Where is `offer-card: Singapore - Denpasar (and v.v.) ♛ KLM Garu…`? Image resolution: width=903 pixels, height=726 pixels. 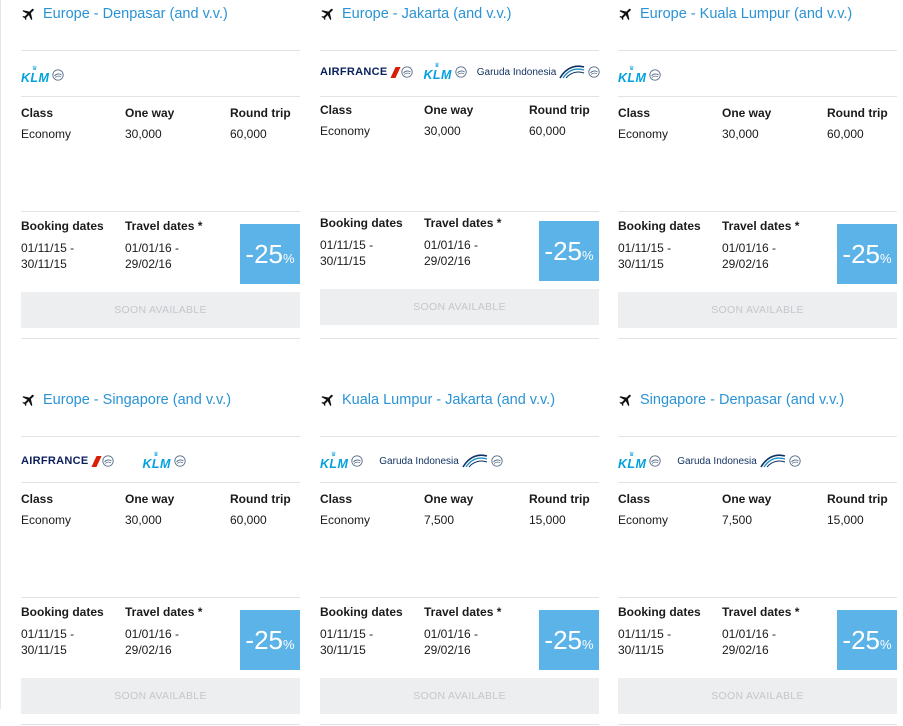
offer-card: Singapore - Denpasar (and v.v.) ♛ KLM Garu… is located at coordinates (757, 556).